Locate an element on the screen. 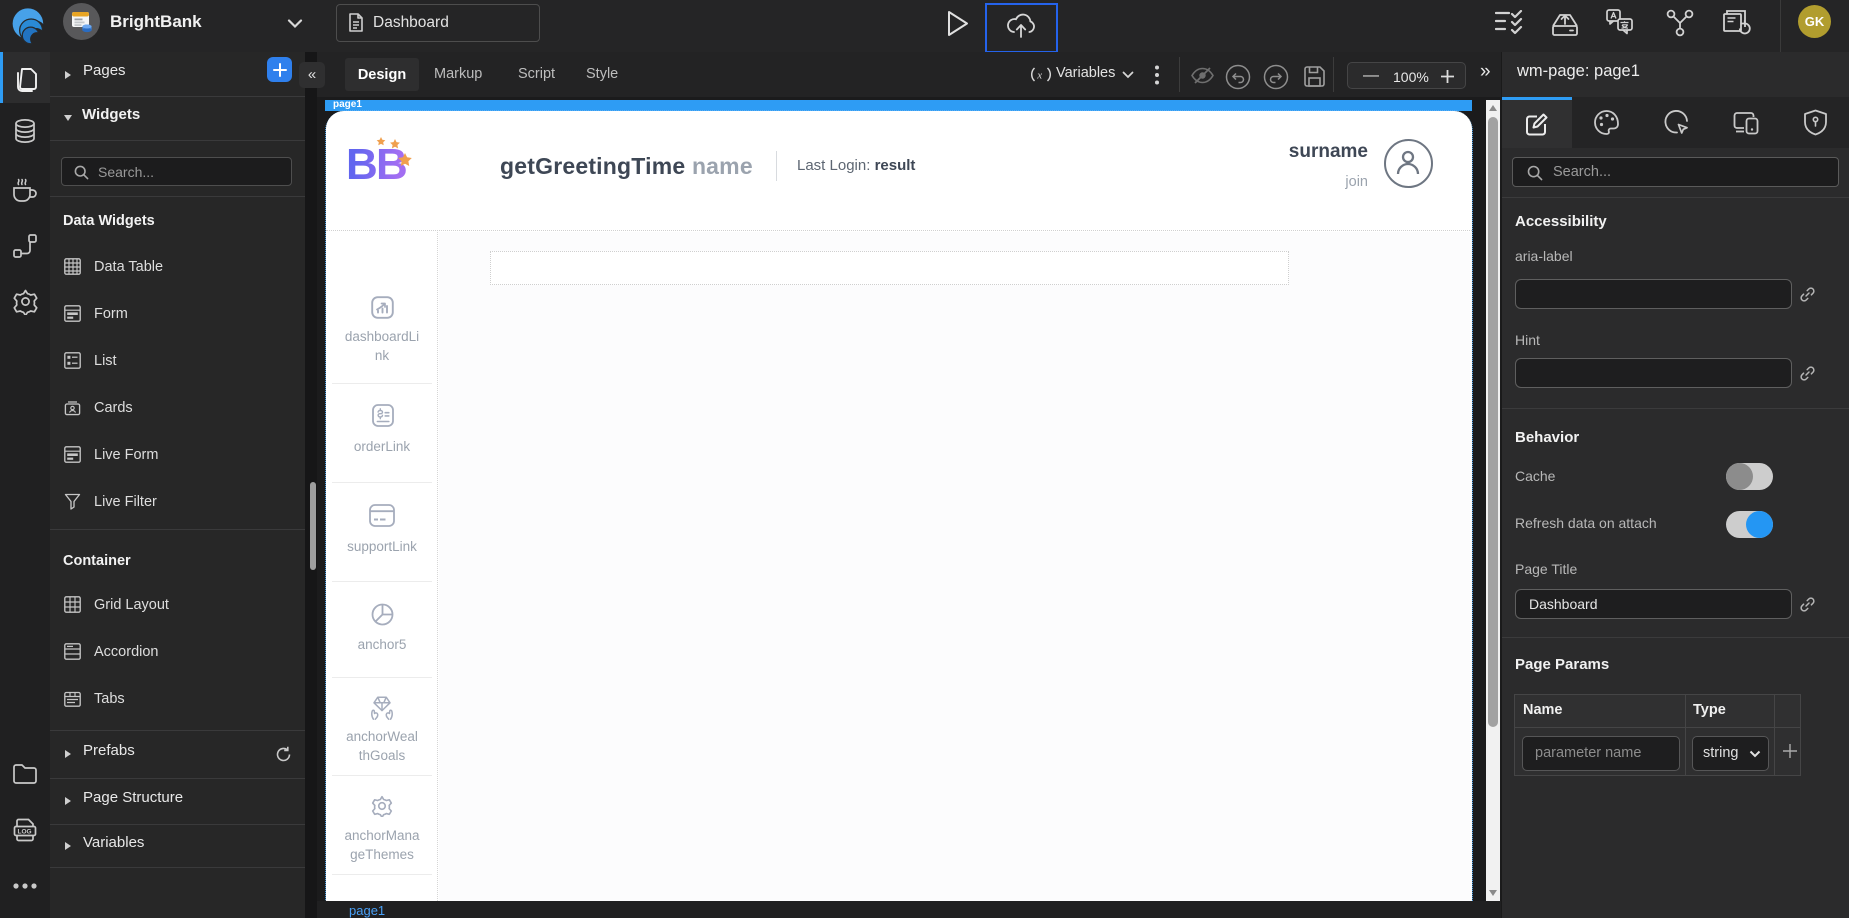 This screenshot has height=918, width=1849. svg-text: LOG is located at coordinates (25, 831).